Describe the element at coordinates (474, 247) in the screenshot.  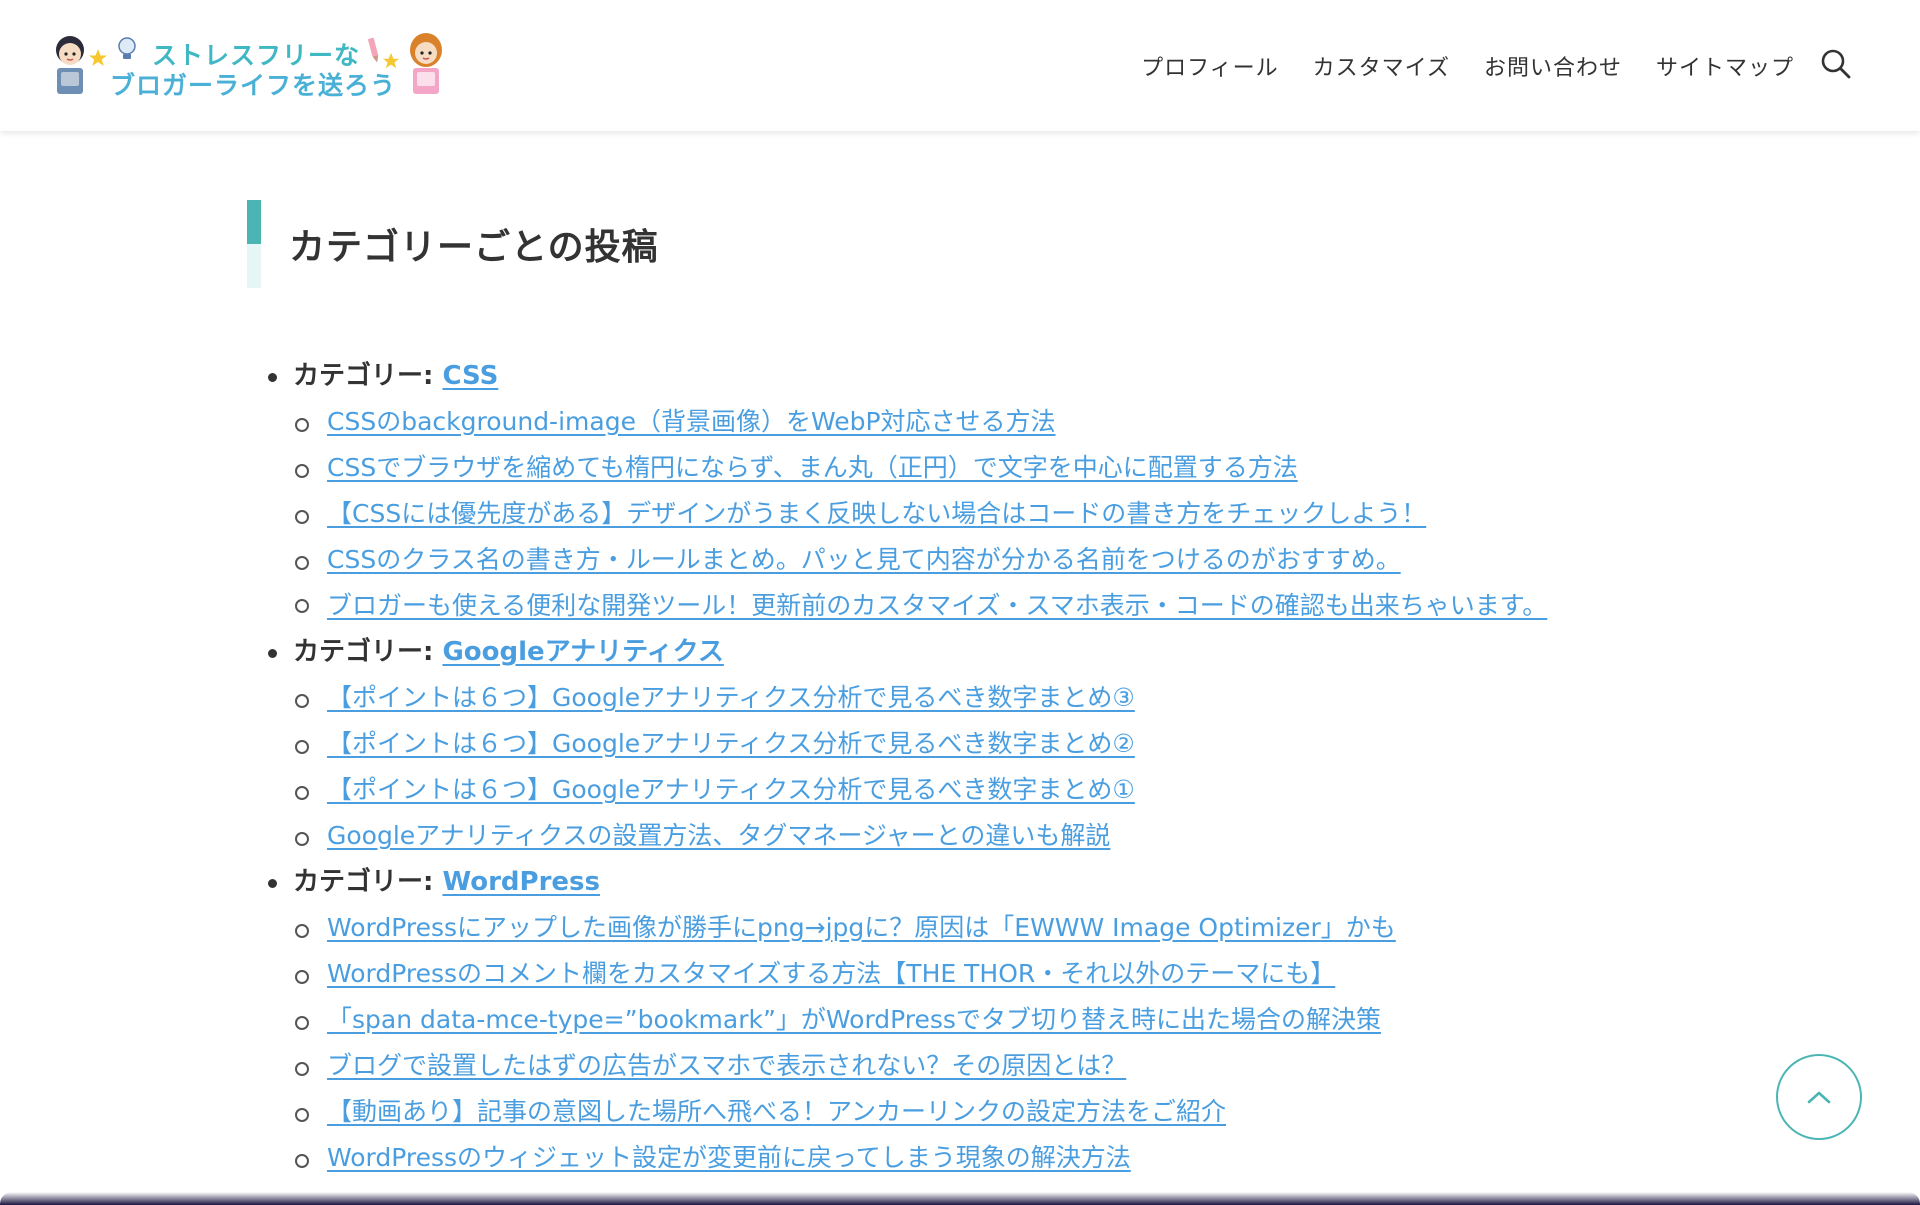
I see `page-title: カテゴリーごとの投稿` at that location.